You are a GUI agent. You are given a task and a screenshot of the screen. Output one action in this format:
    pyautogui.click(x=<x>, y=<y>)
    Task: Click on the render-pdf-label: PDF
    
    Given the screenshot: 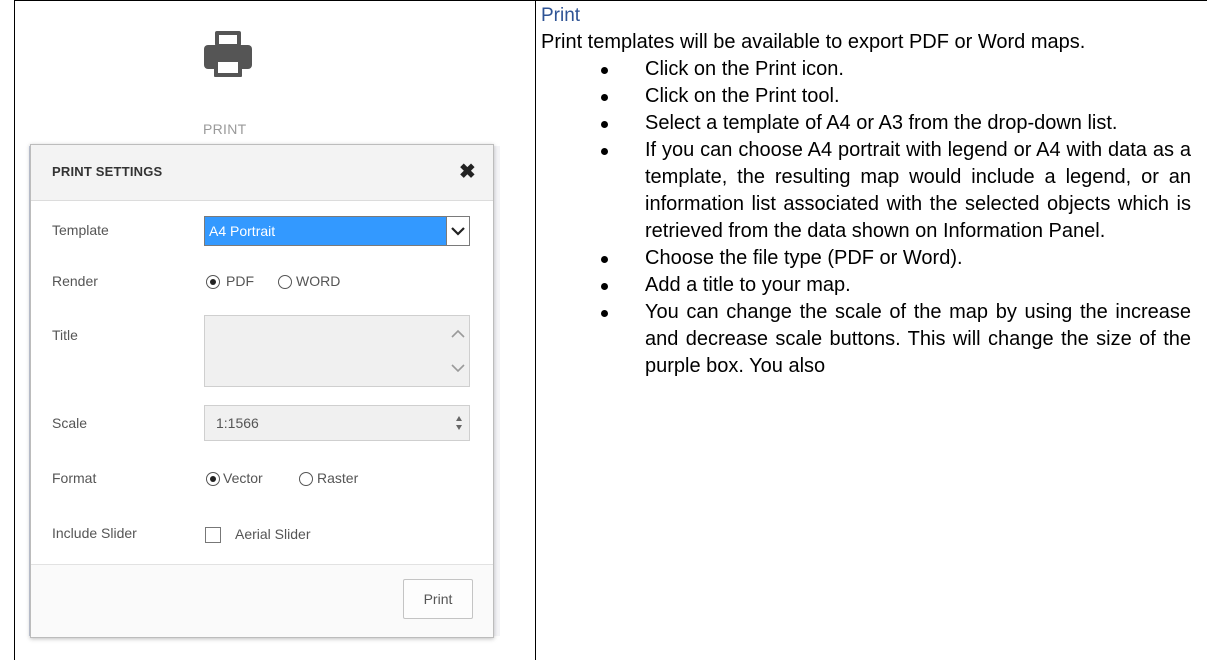 What is the action you would take?
    pyautogui.click(x=240, y=281)
    